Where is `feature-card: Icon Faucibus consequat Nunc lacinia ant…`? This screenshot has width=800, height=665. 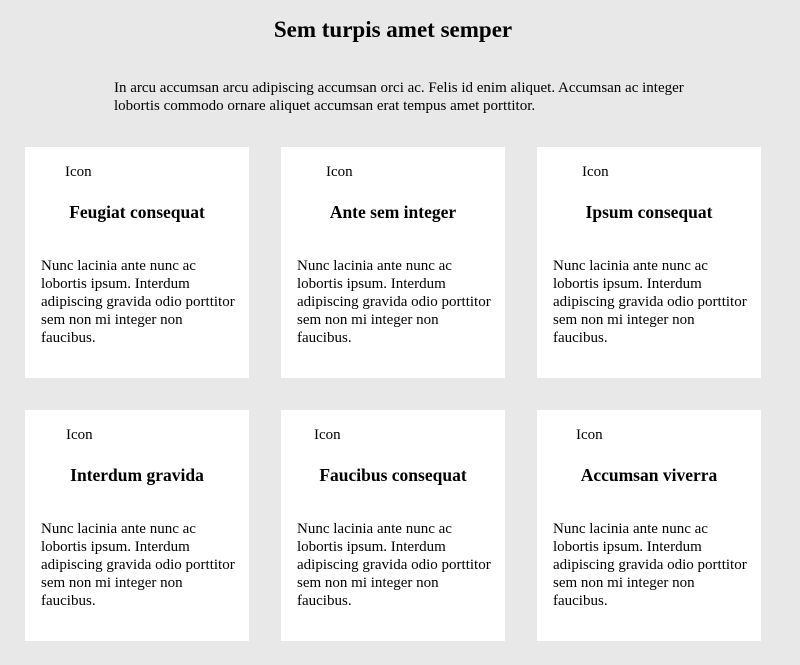
feature-card: Icon Faucibus consequat Nunc lacinia ant… is located at coordinates (393, 525).